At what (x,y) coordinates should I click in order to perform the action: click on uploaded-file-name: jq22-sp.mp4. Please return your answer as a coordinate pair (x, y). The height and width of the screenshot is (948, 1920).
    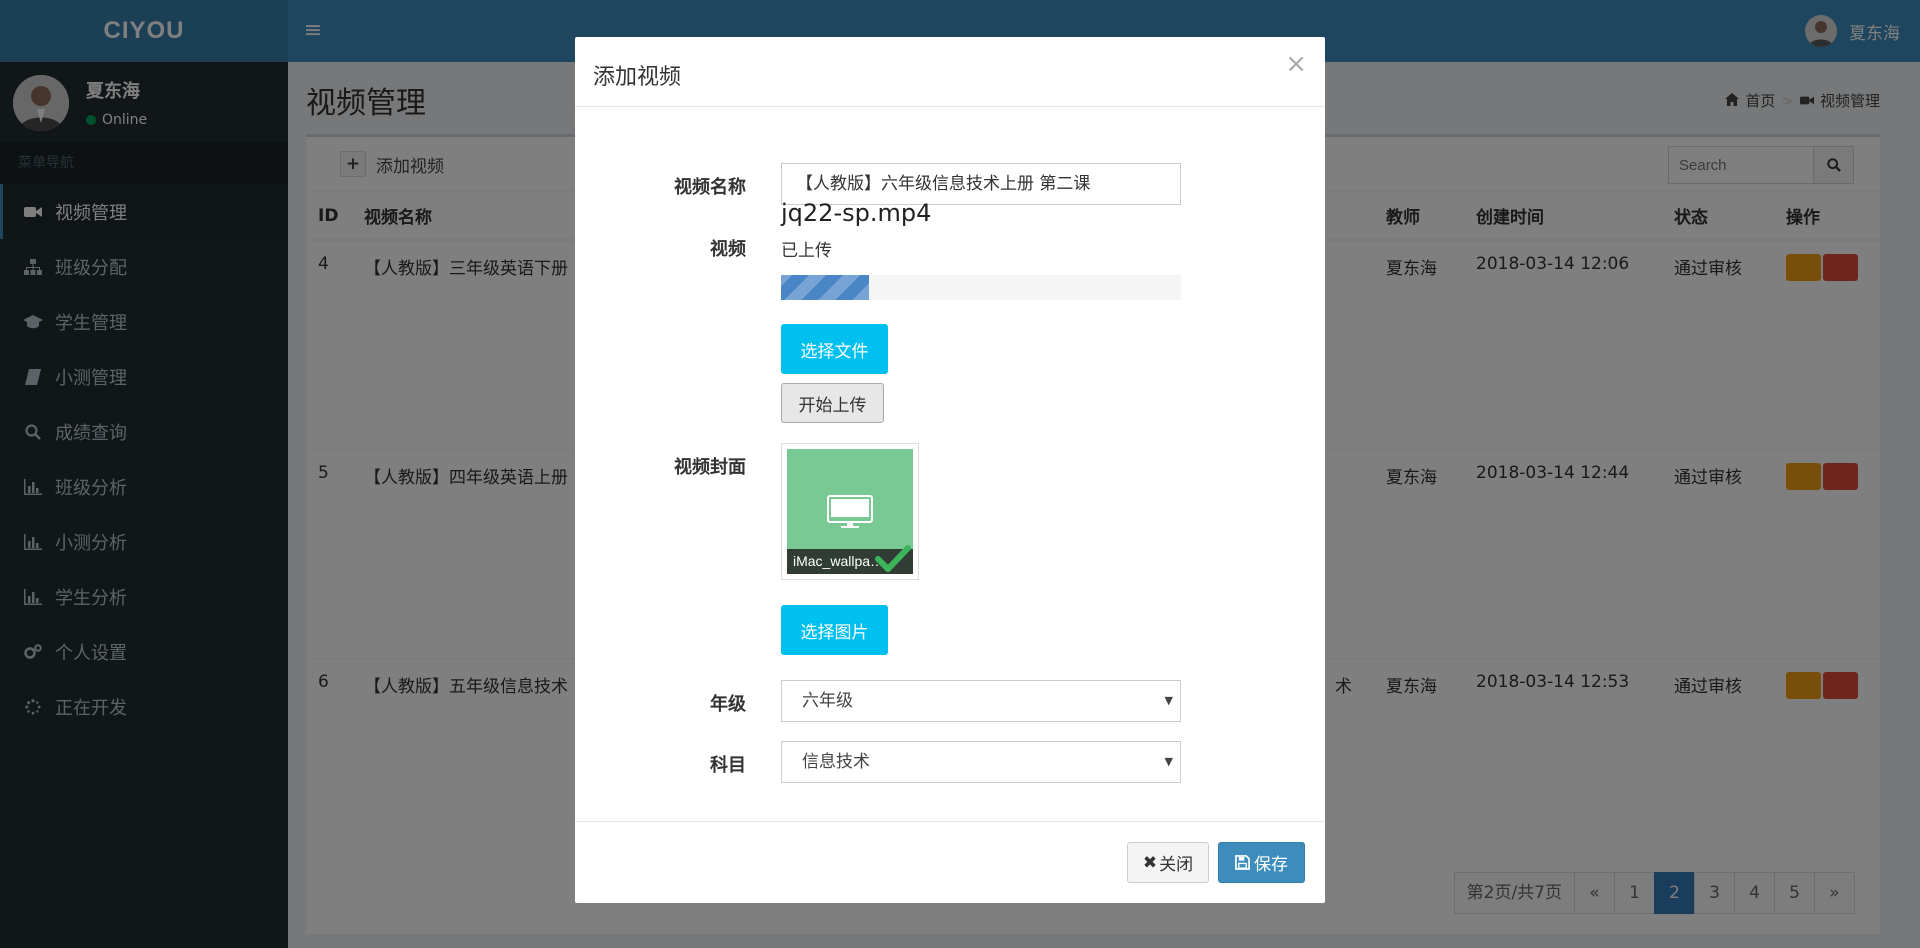
    Looking at the image, I should click on (856, 213).